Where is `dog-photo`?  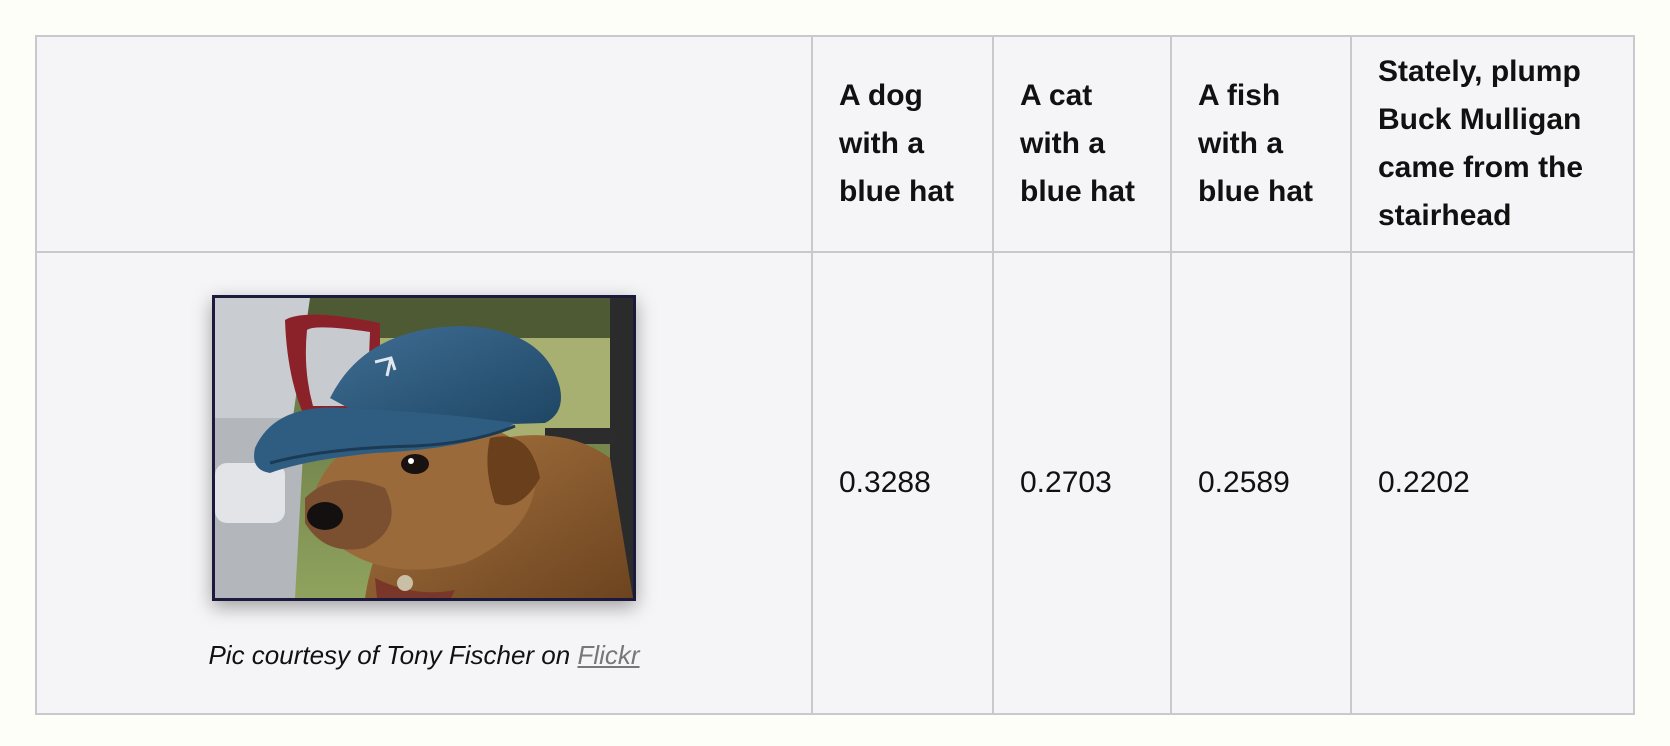
dog-photo is located at coordinates (424, 448).